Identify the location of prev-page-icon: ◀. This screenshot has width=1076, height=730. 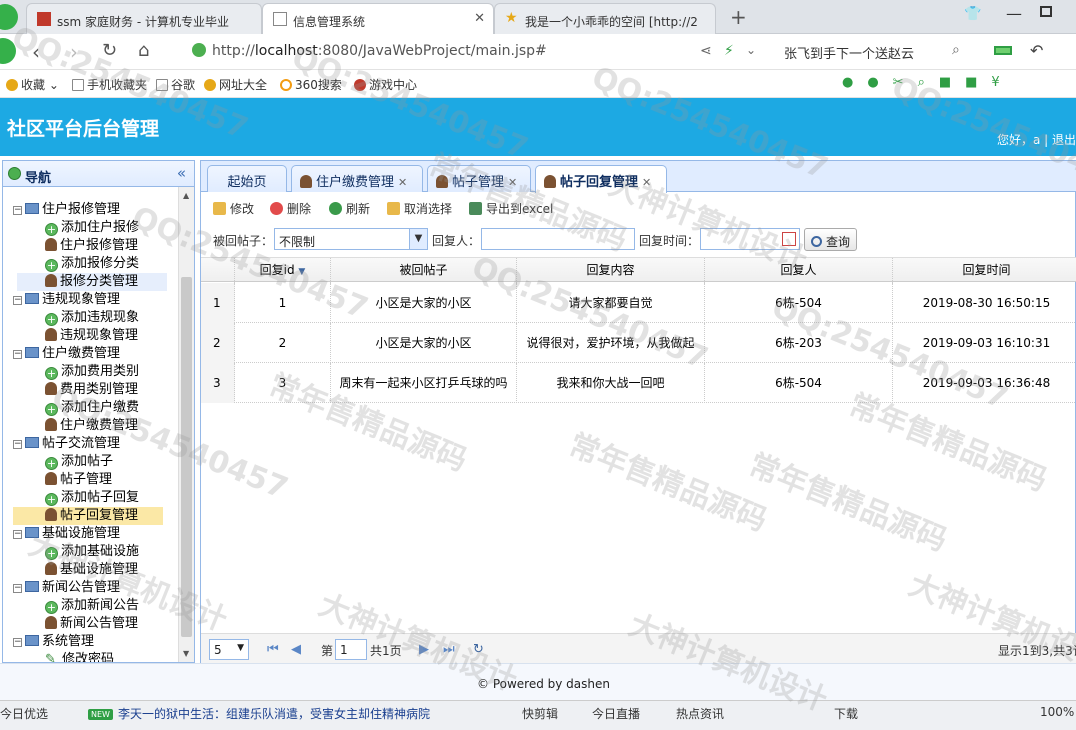
(296, 649).